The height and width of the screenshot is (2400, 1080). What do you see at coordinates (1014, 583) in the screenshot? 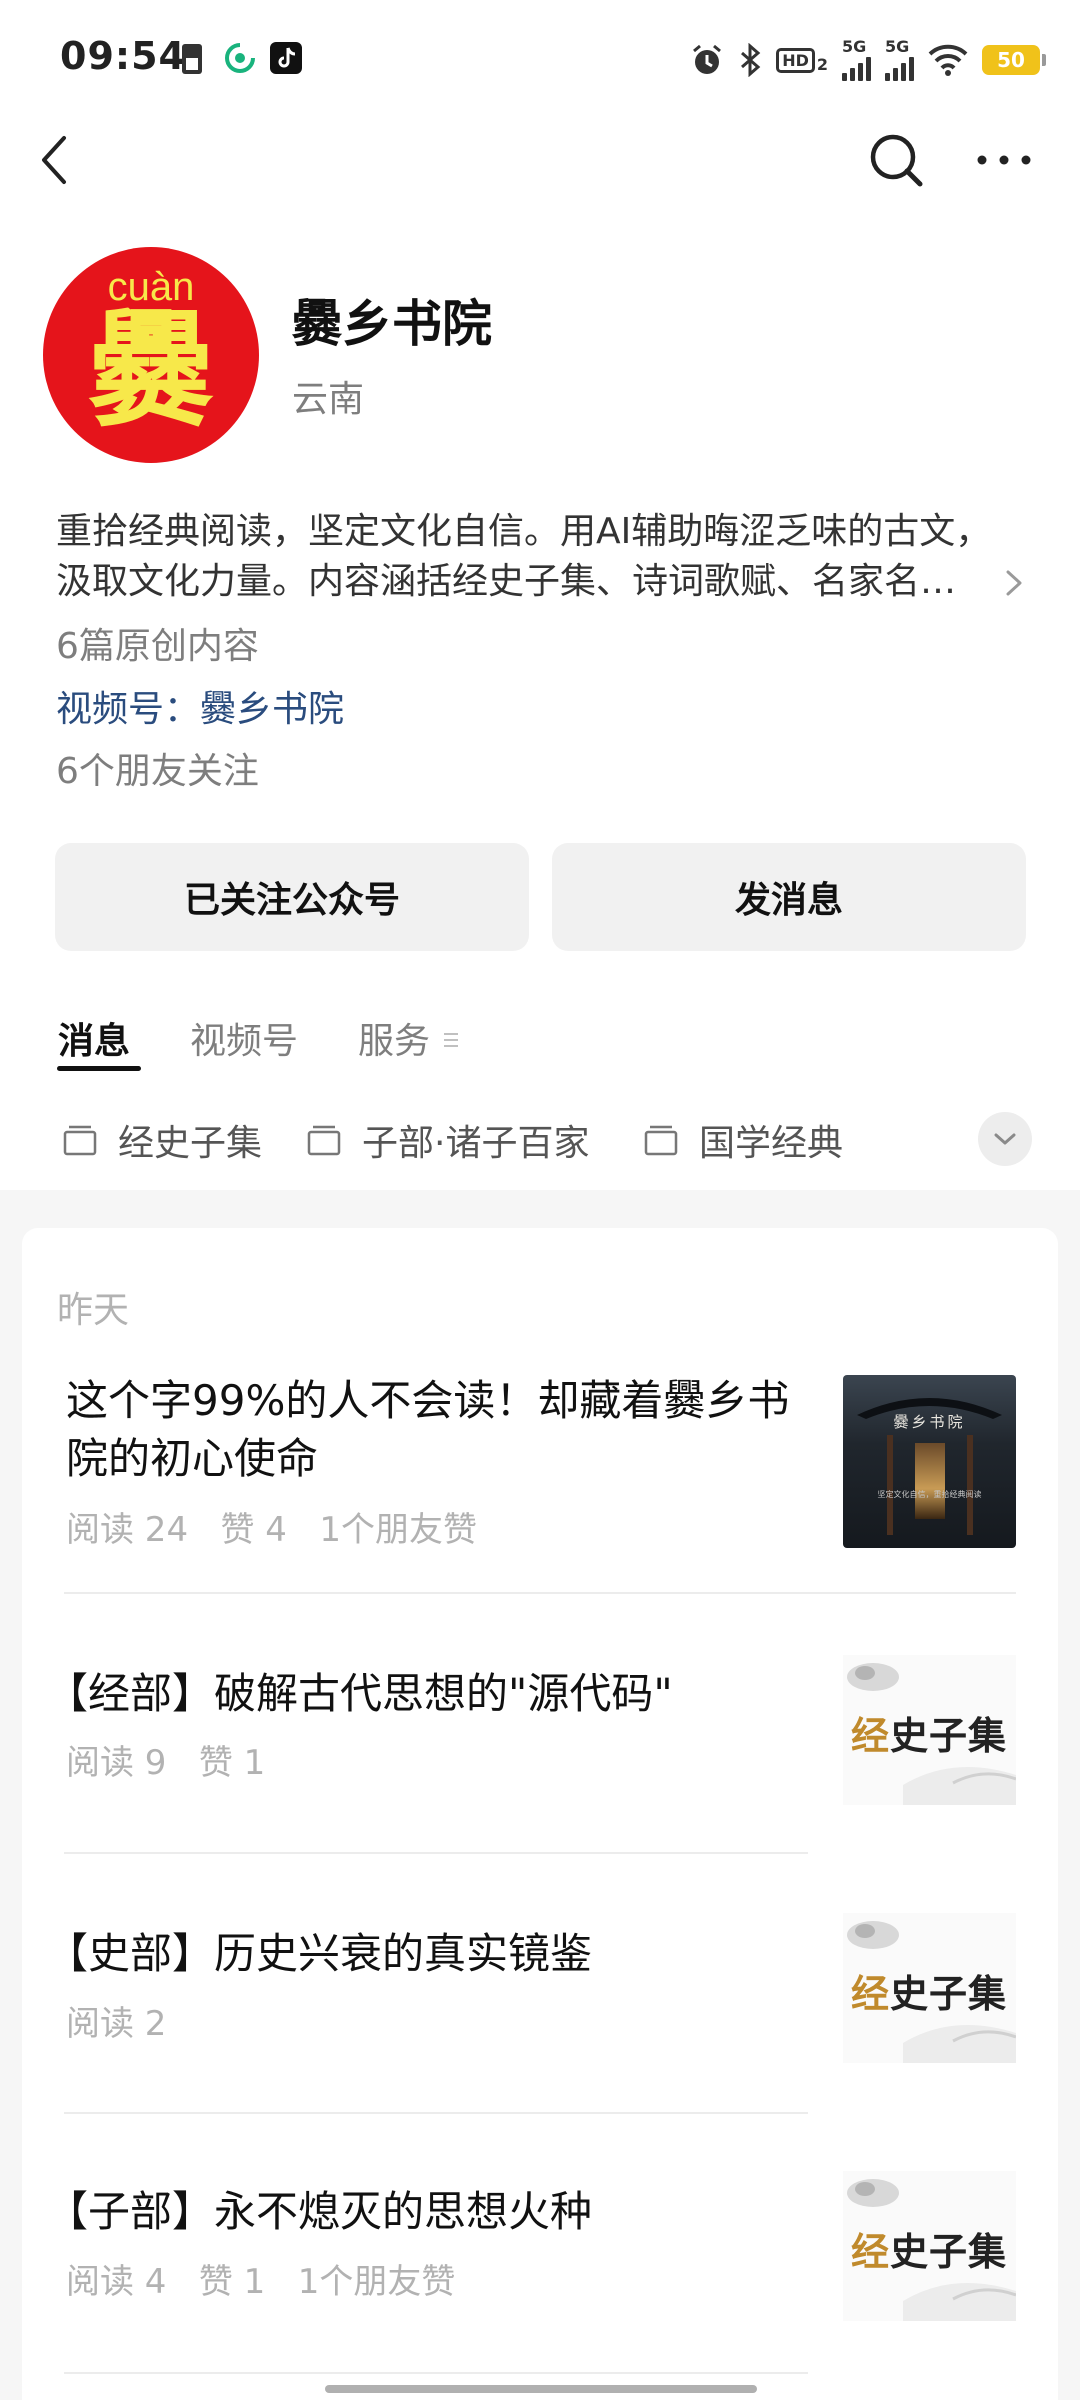
I see `chevron-right-icon` at bounding box center [1014, 583].